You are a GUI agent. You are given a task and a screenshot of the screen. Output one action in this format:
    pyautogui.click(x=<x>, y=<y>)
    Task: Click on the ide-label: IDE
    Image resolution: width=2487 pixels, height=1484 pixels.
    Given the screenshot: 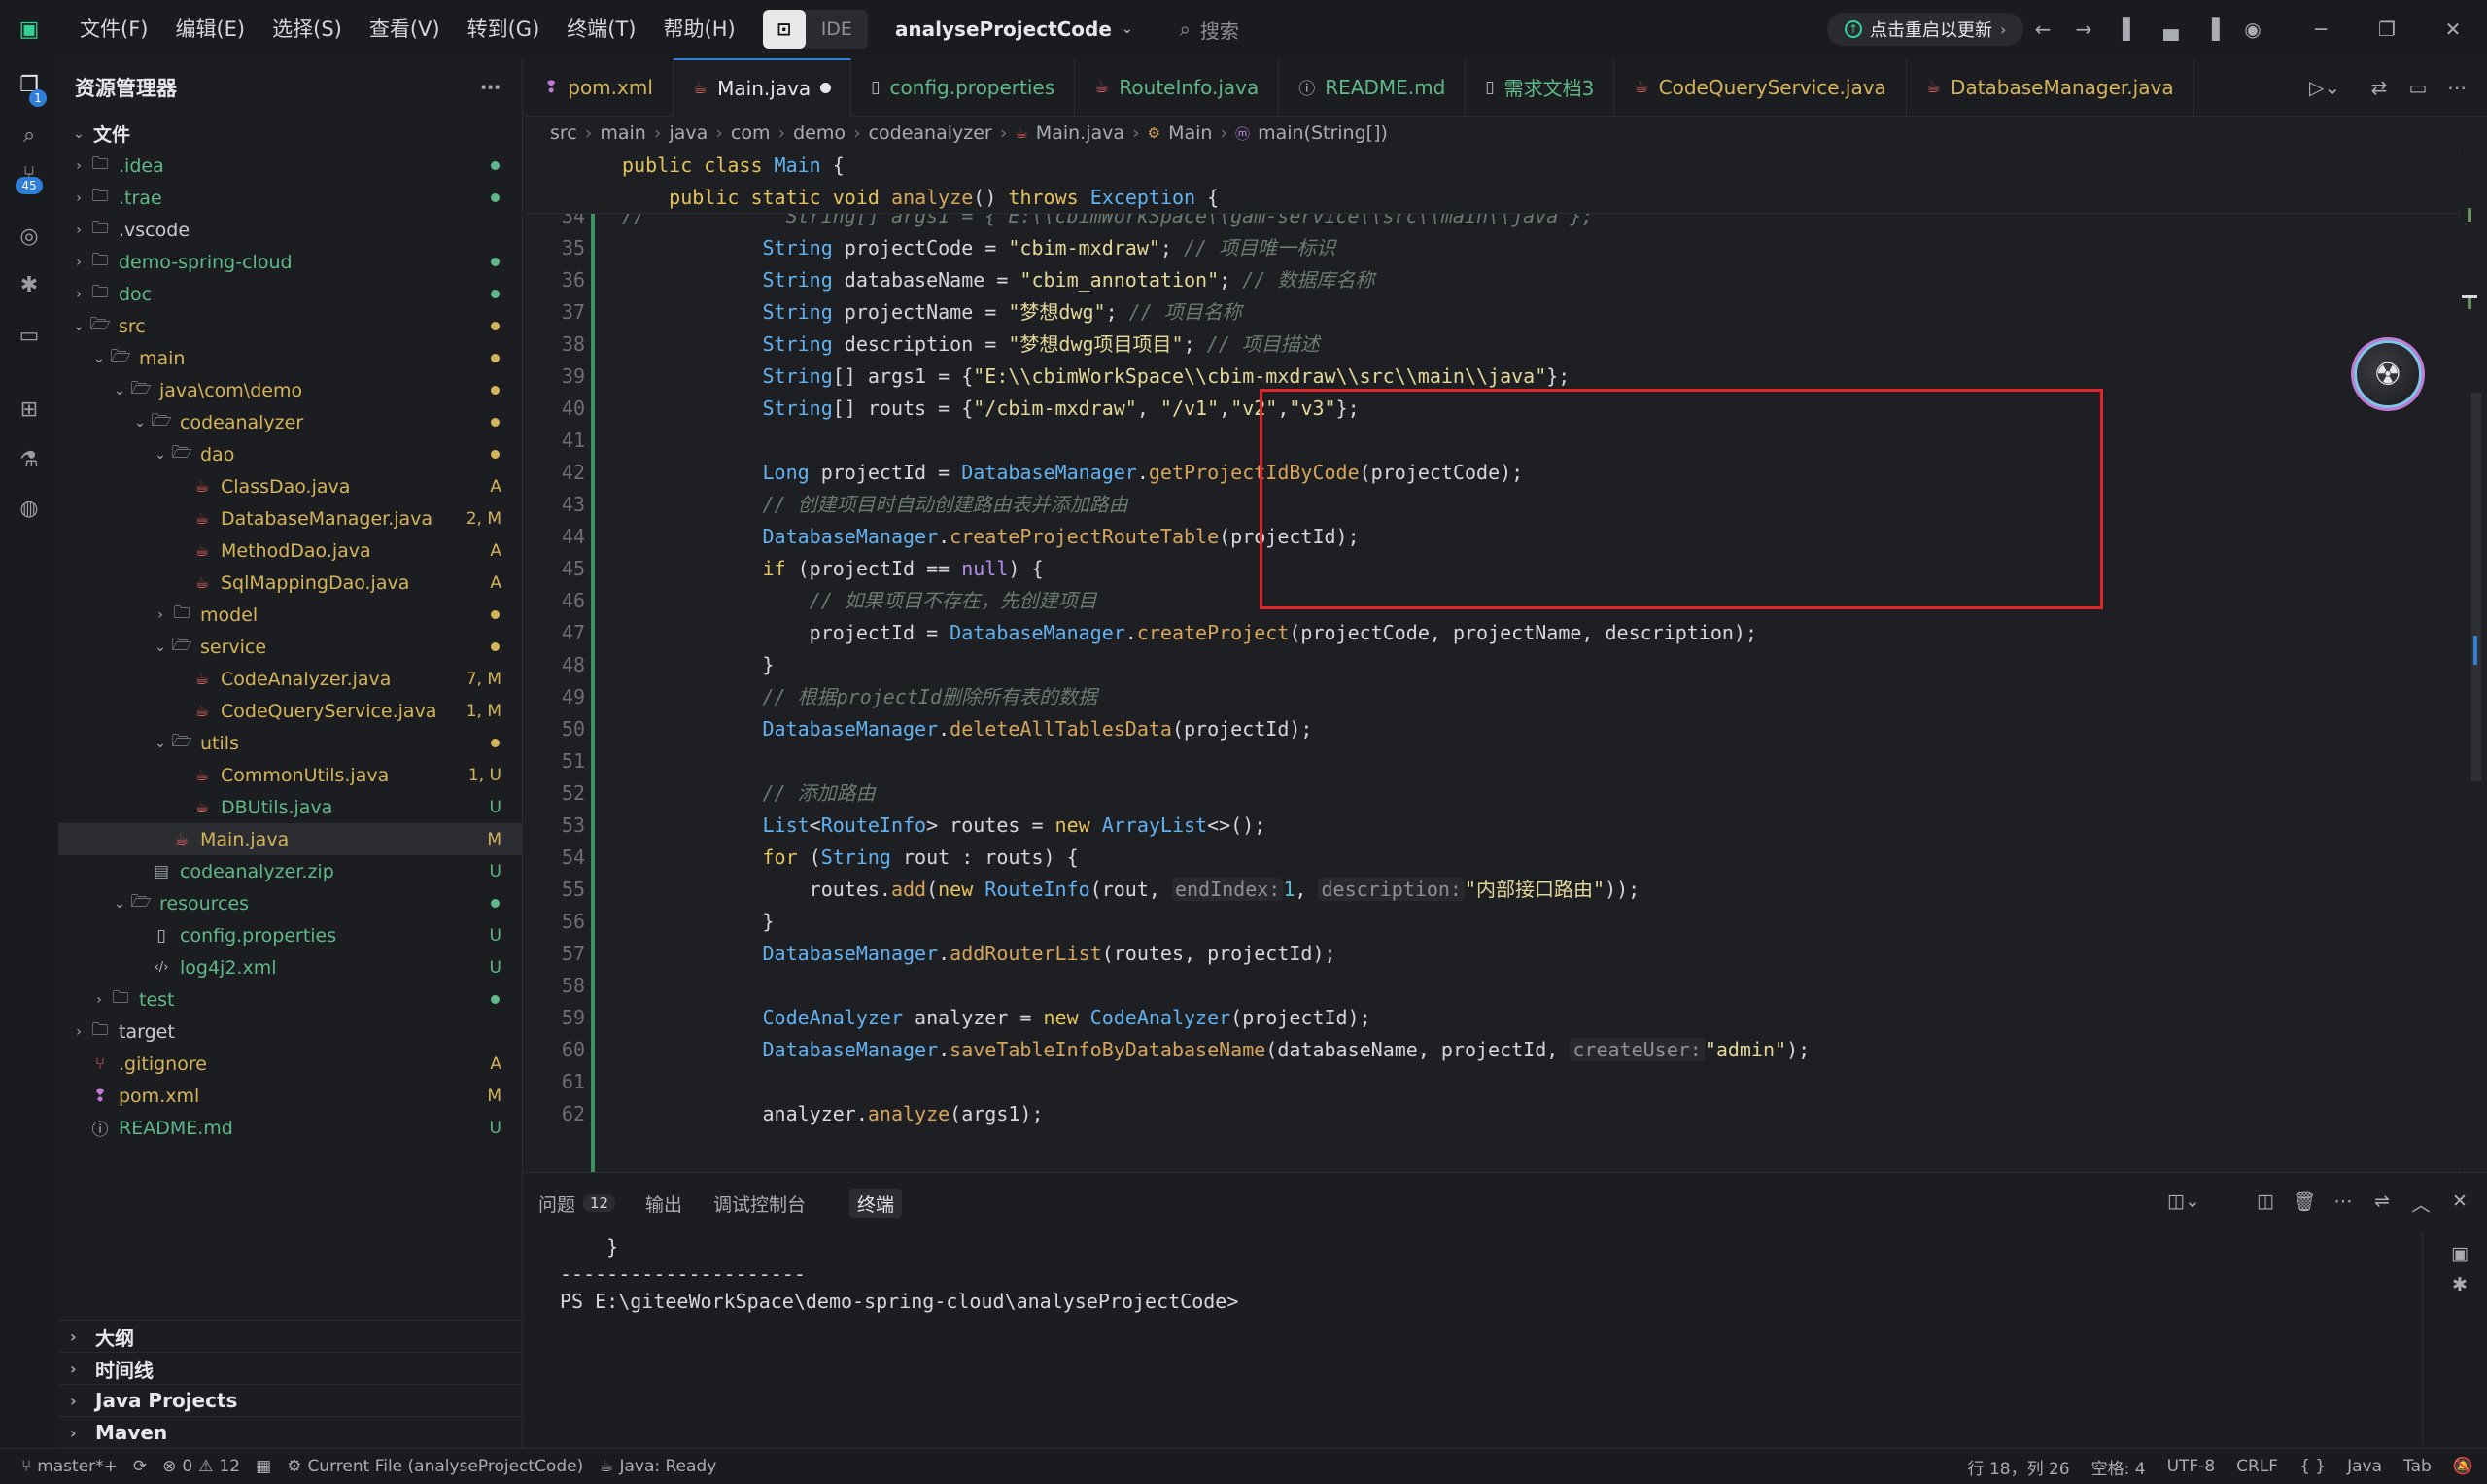 What is the action you would take?
    pyautogui.click(x=837, y=29)
    